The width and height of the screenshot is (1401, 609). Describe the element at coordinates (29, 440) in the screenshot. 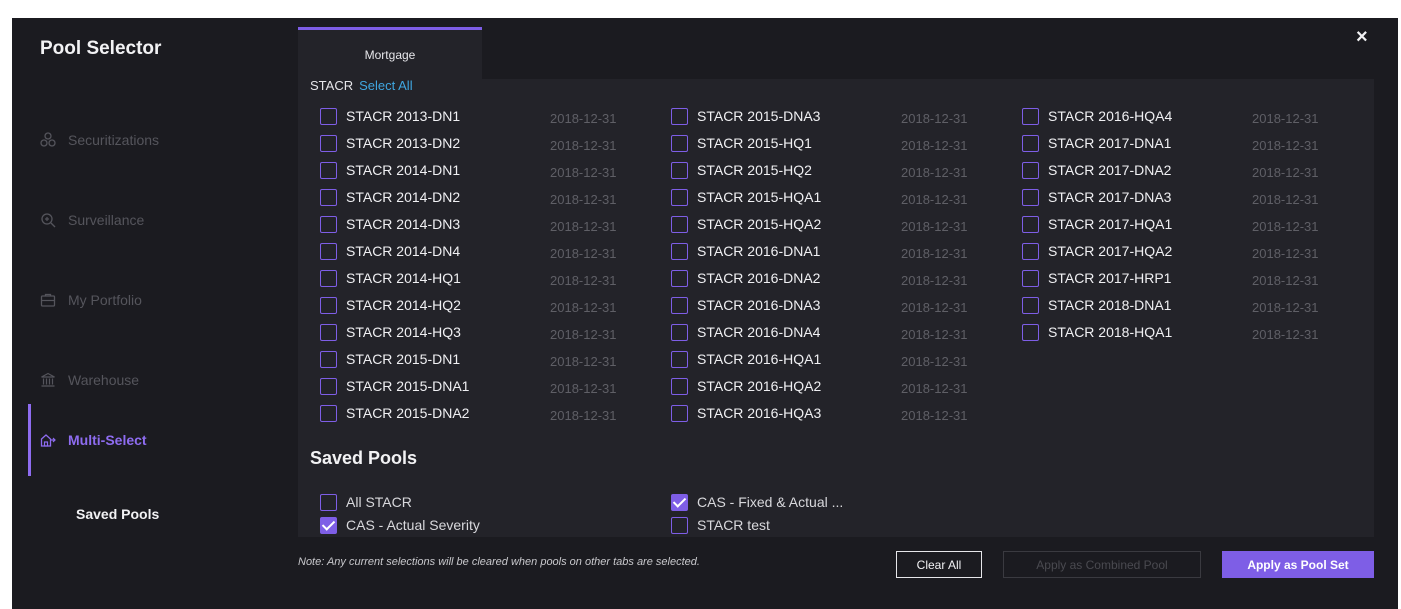

I see `active-indicator` at that location.